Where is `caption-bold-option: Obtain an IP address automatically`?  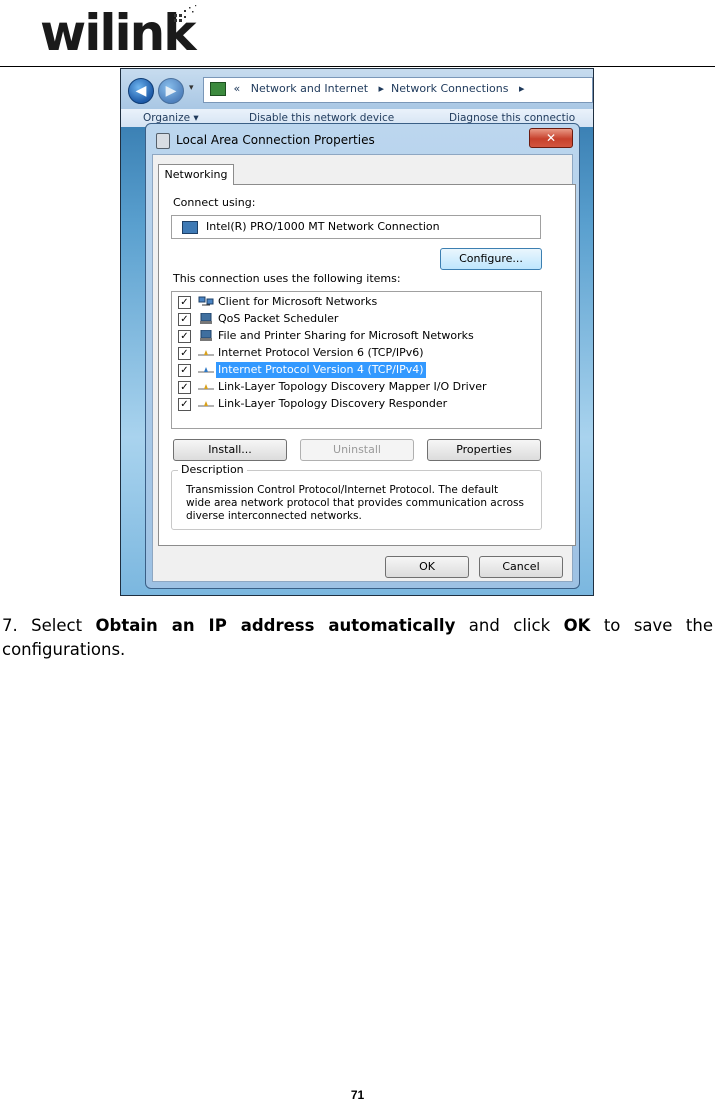
caption-bold-option: Obtain an IP address automatically is located at coordinates (275, 625).